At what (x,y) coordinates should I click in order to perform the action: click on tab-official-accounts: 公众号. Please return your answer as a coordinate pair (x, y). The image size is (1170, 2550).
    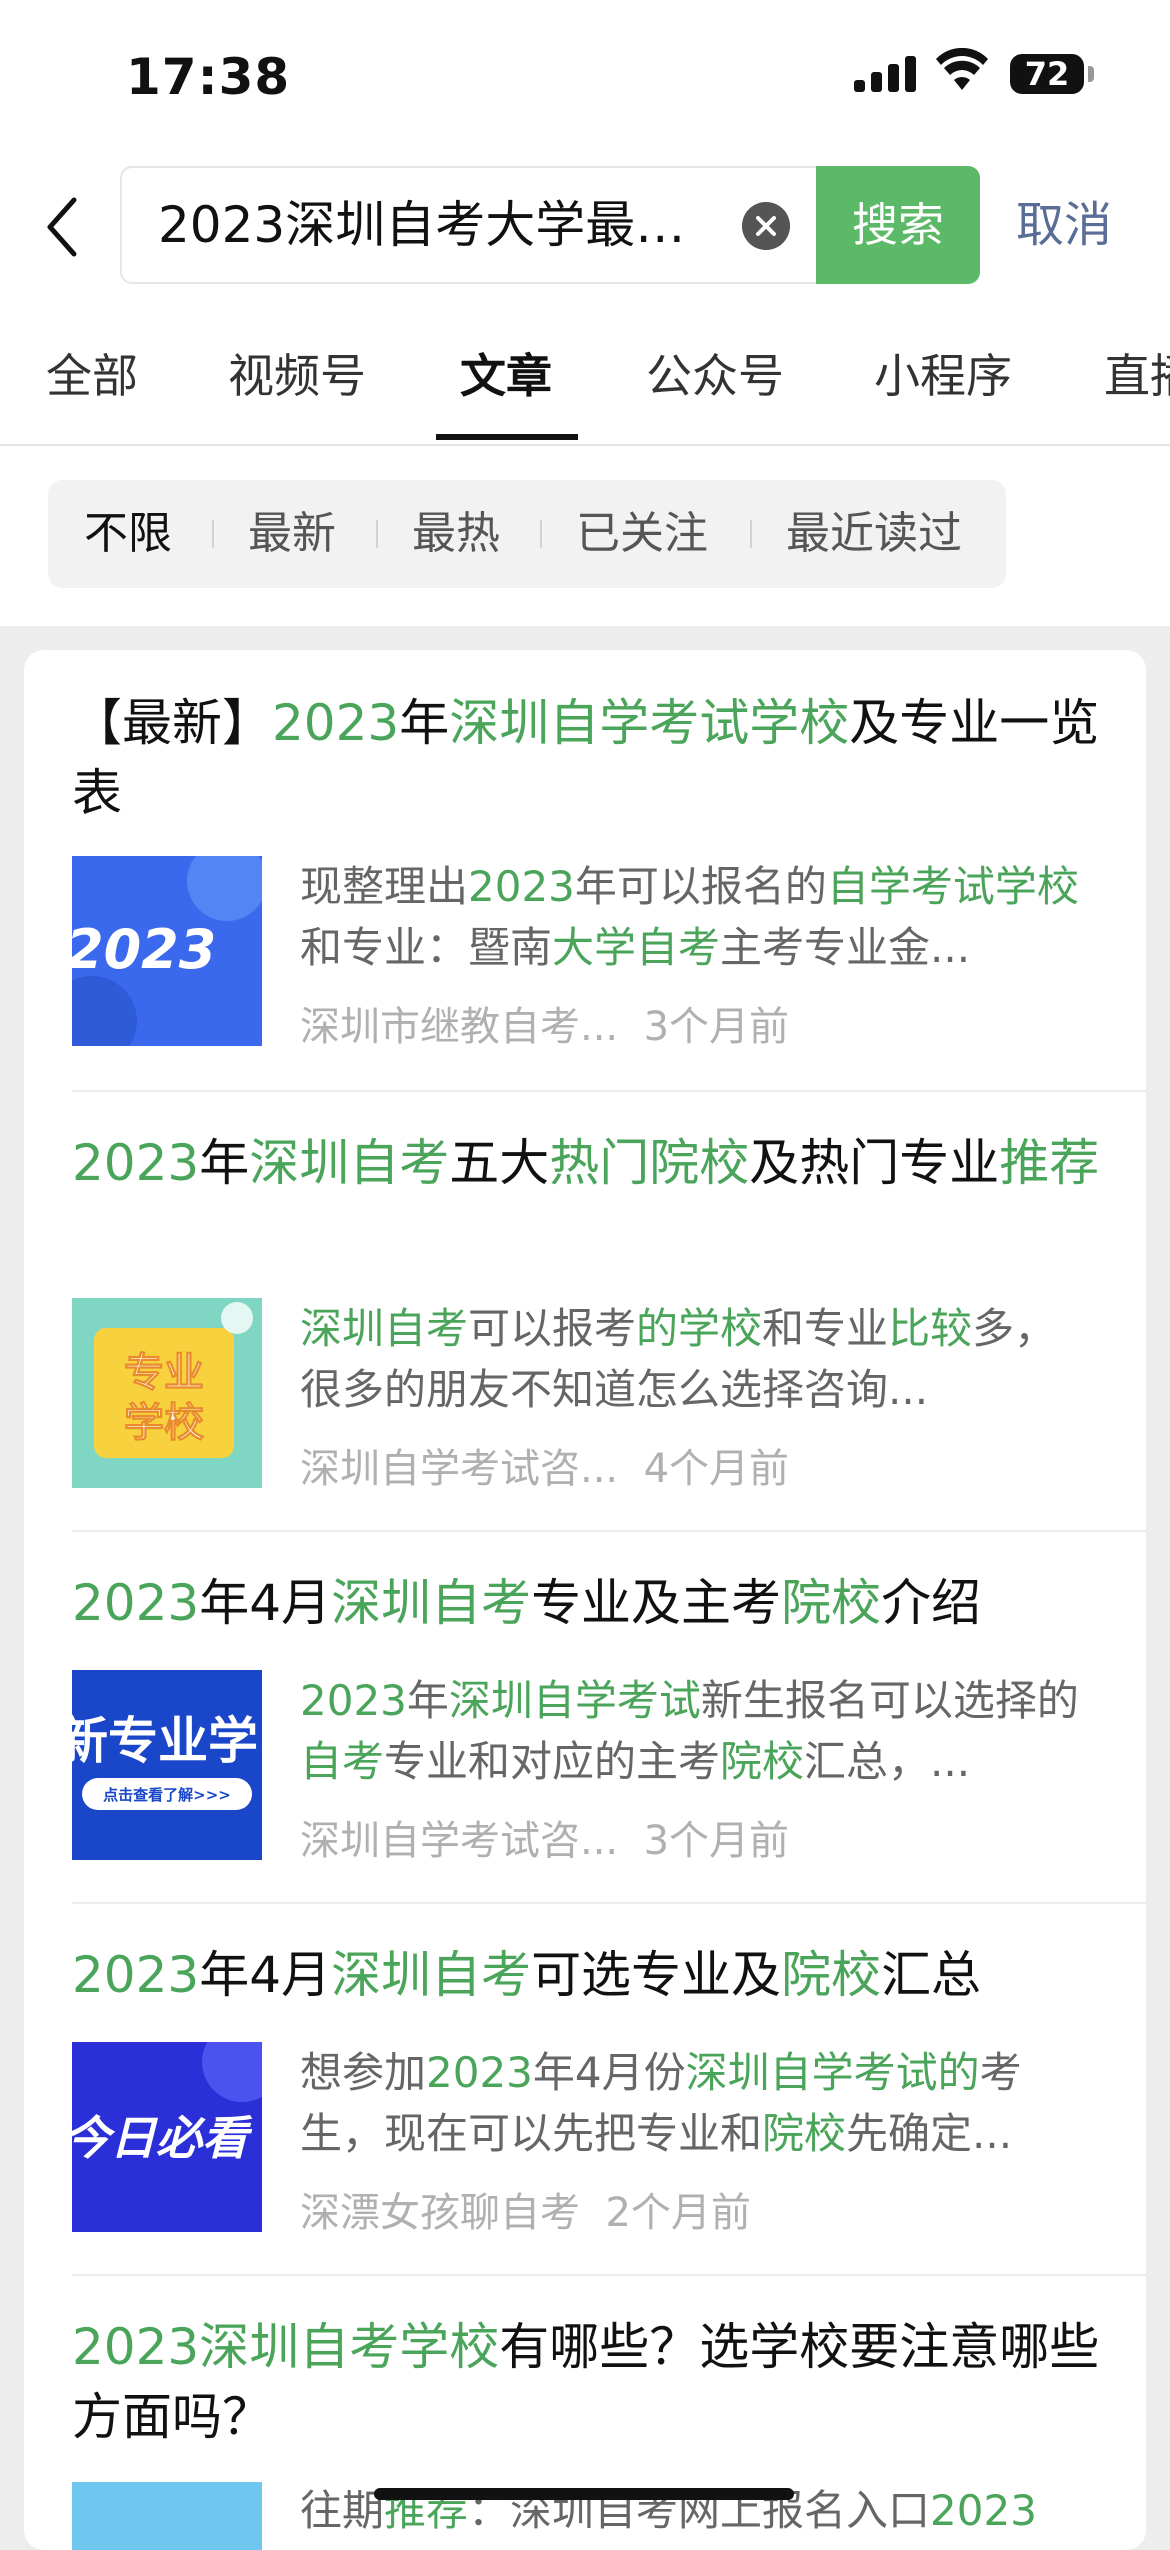
    Looking at the image, I should click on (715, 373).